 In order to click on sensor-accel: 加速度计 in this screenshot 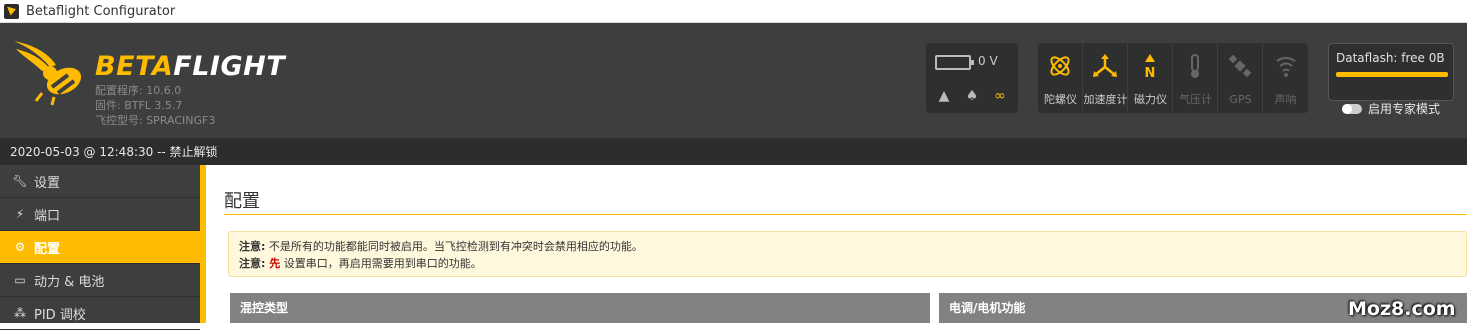, I will do `click(1105, 78)`.